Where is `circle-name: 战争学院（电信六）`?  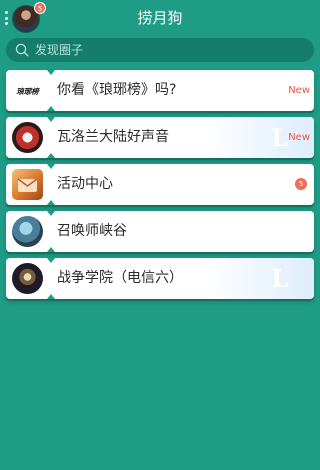 circle-name: 战争学院（电信六） is located at coordinates (120, 278).